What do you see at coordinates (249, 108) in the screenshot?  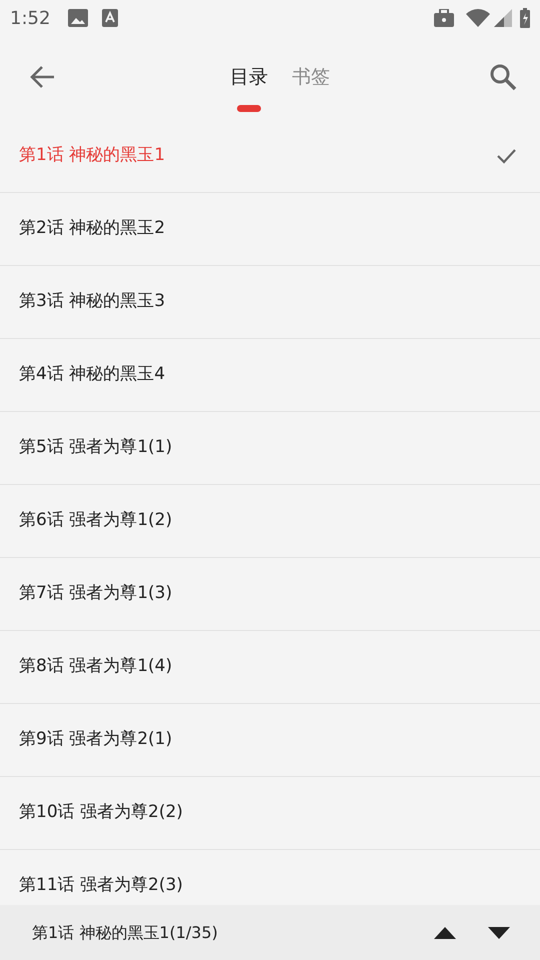 I see `tab-indicator` at bounding box center [249, 108].